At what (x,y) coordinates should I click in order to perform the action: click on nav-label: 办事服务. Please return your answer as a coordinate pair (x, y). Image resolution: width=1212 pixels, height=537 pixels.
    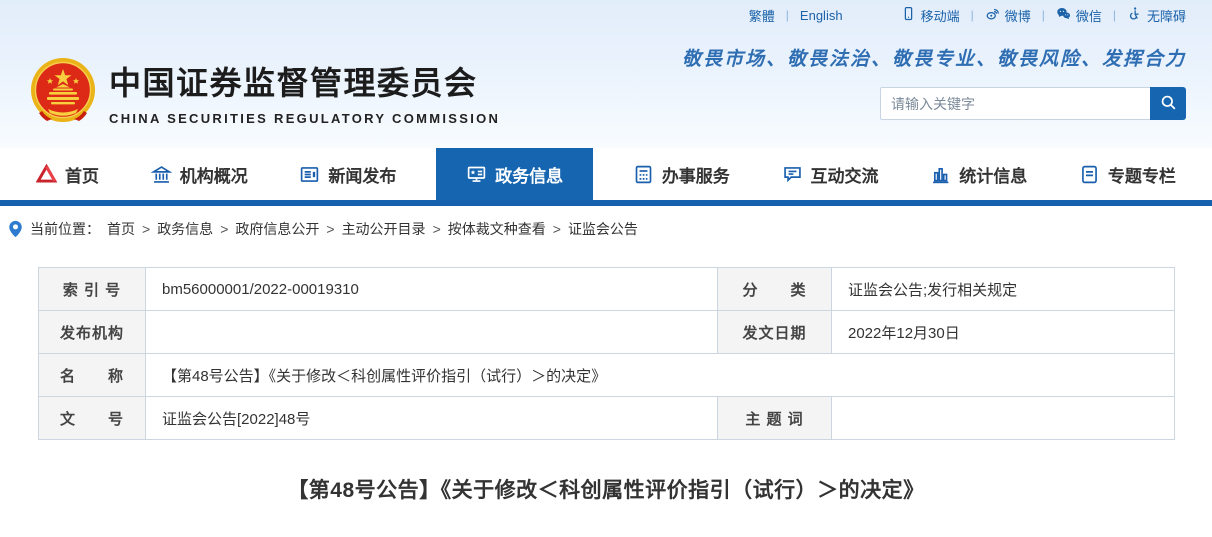
    Looking at the image, I should click on (695, 176).